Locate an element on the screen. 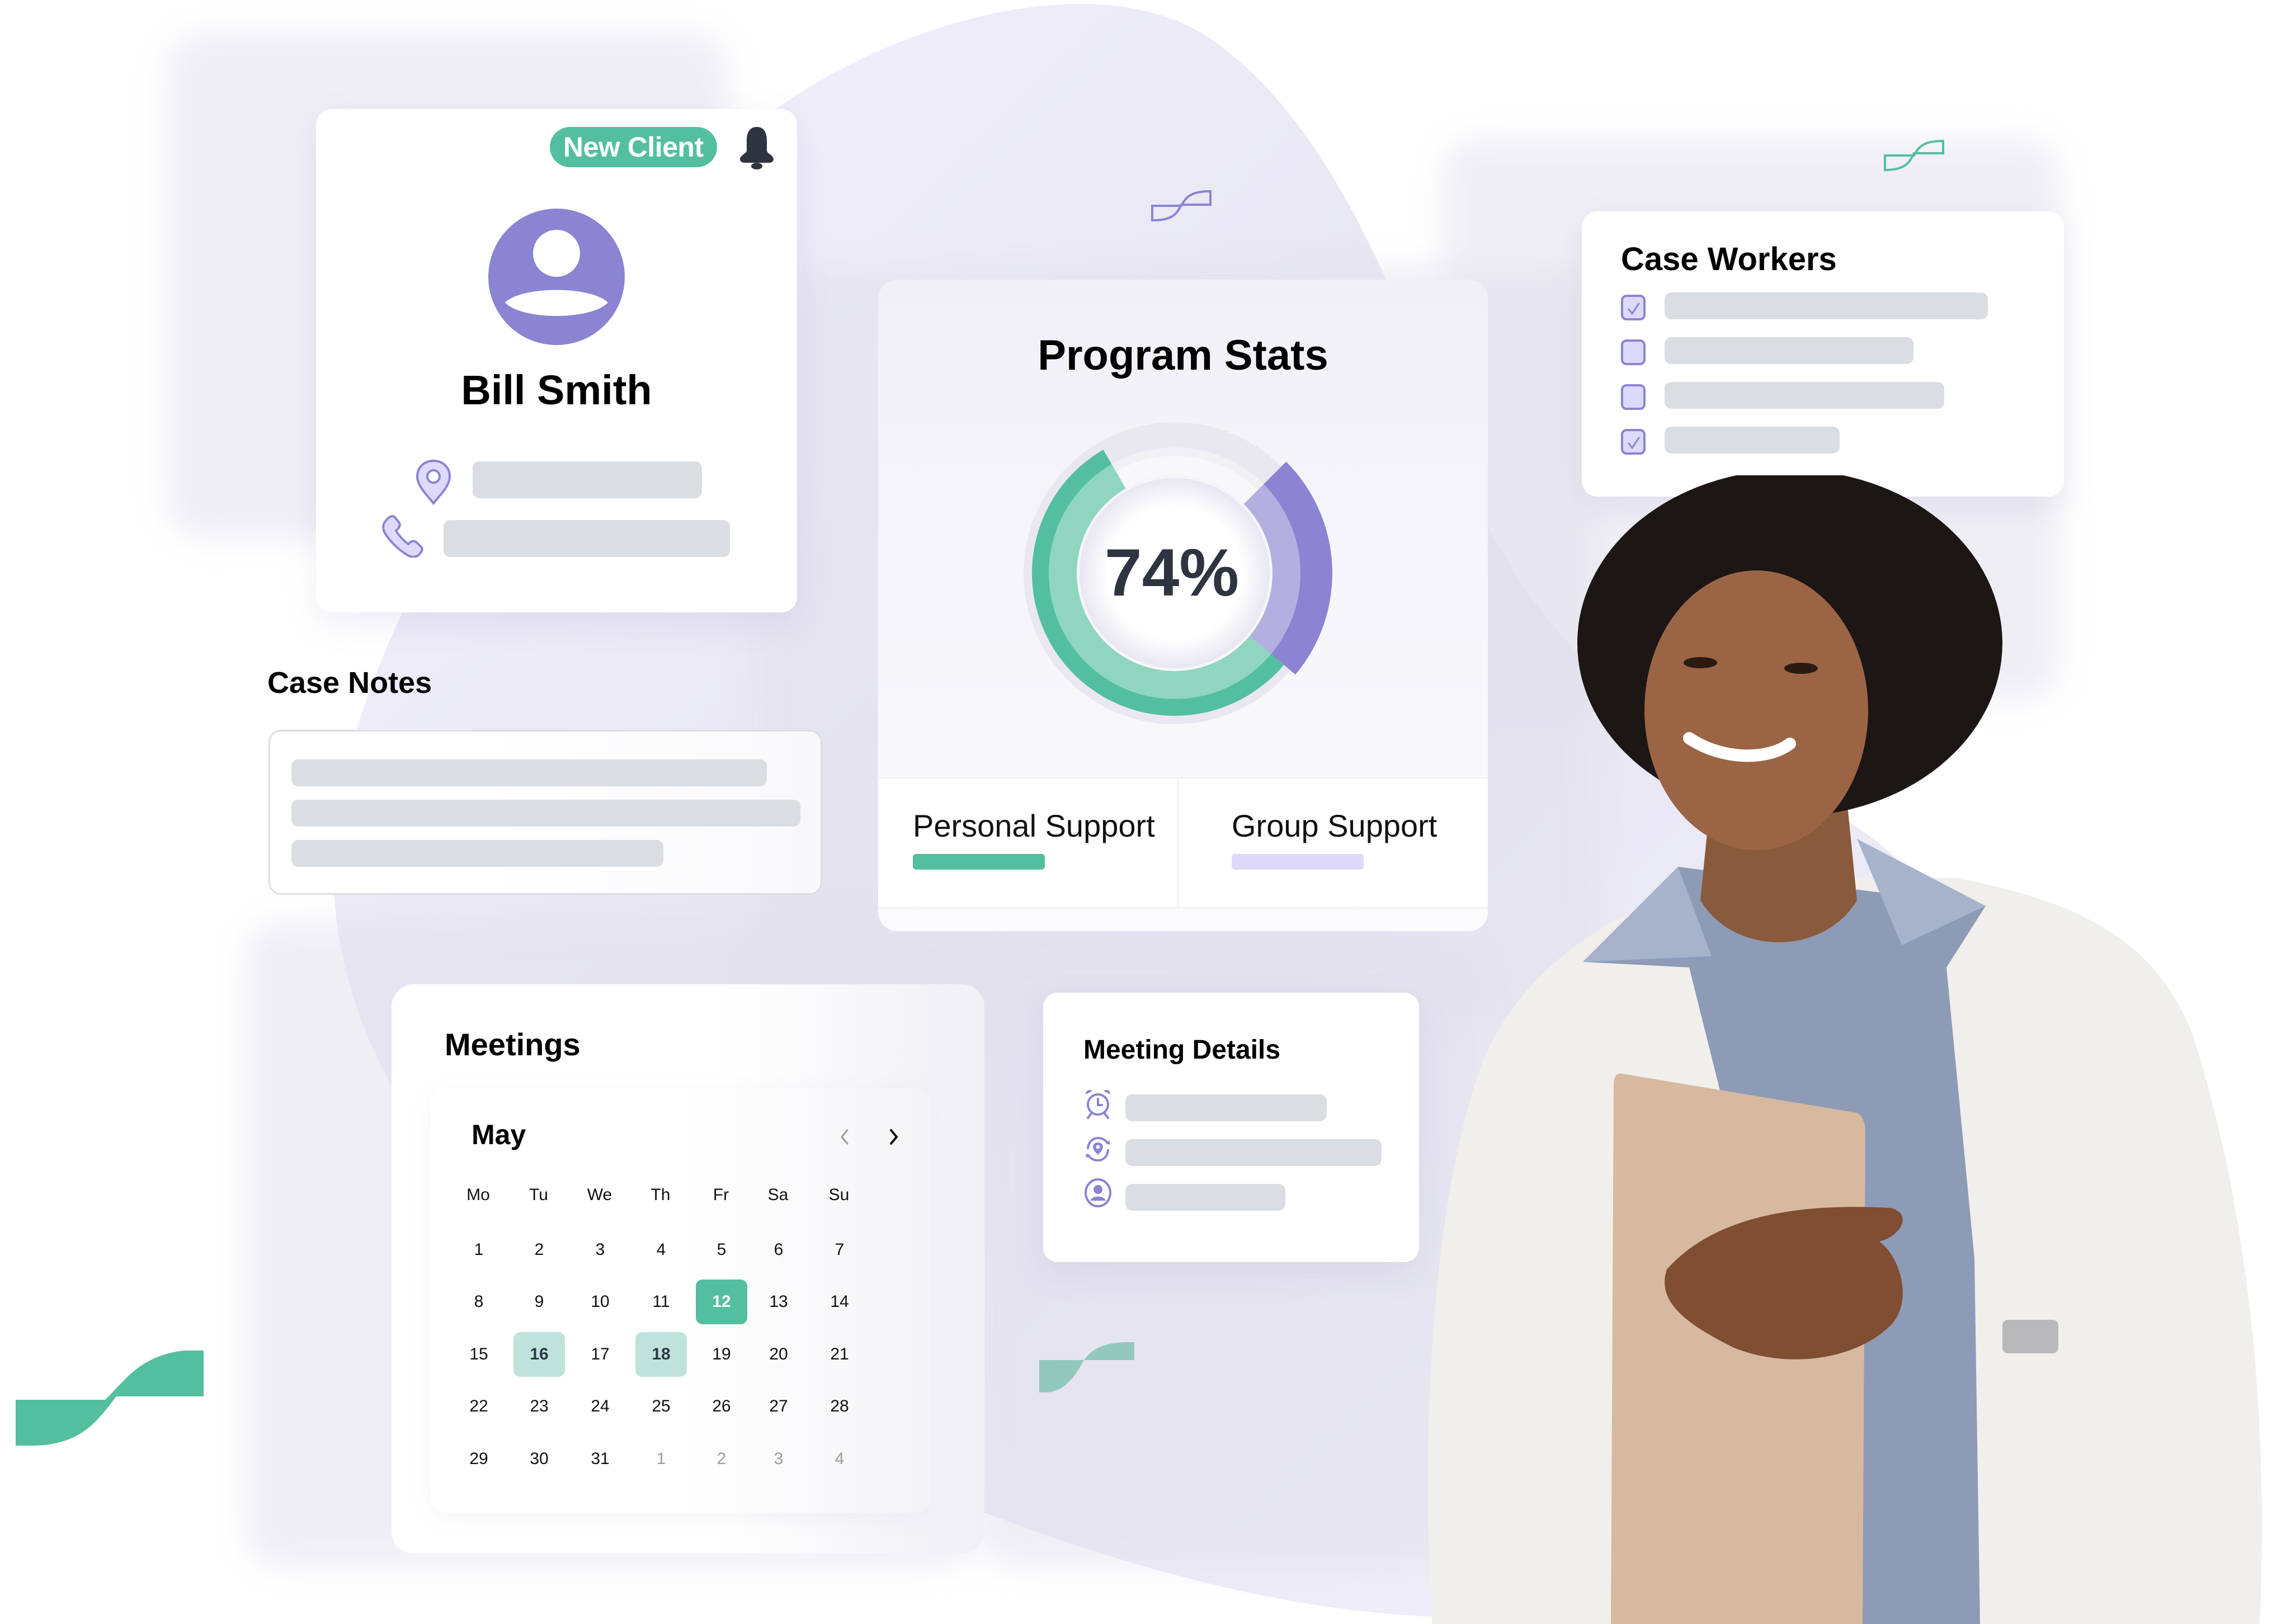 The width and height of the screenshot is (2272, 1624). stats-legend: Personal Support Group Support is located at coordinates (1183, 842).